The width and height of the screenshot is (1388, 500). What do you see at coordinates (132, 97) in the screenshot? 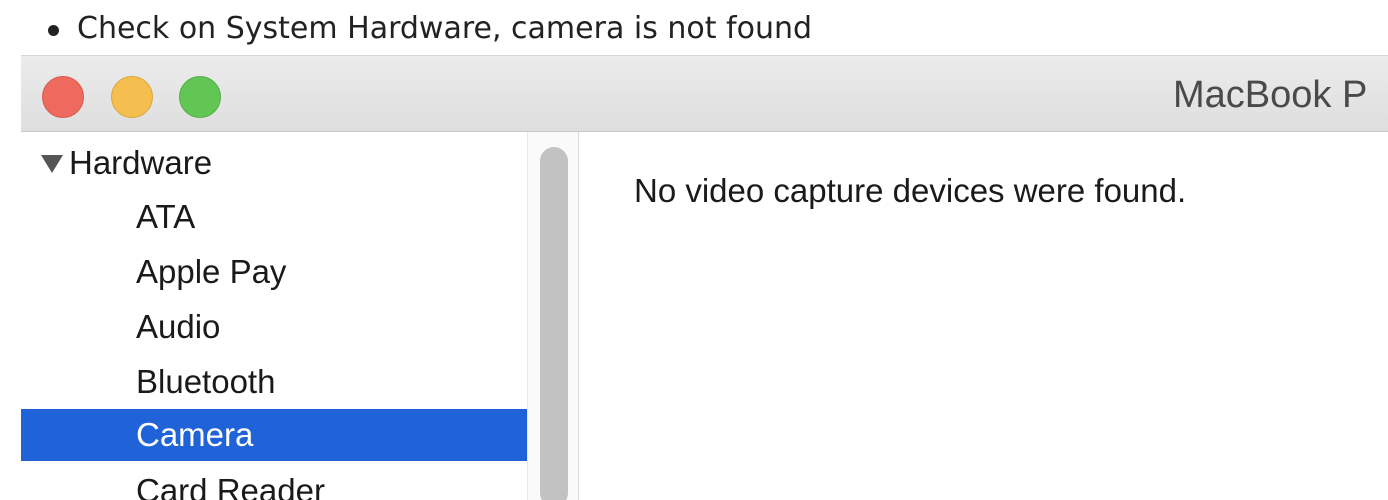
I see `minimize-window-button` at bounding box center [132, 97].